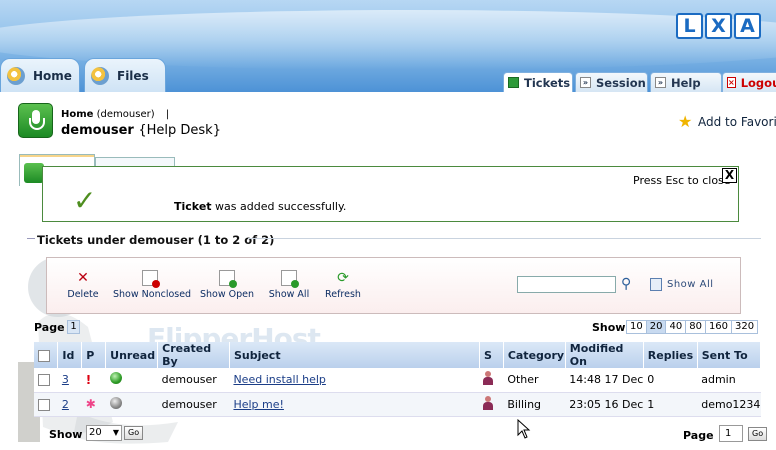 Image resolution: width=776 pixels, height=450 pixels. Describe the element at coordinates (731, 82) in the screenshot. I see `logout-icon: ×` at that location.